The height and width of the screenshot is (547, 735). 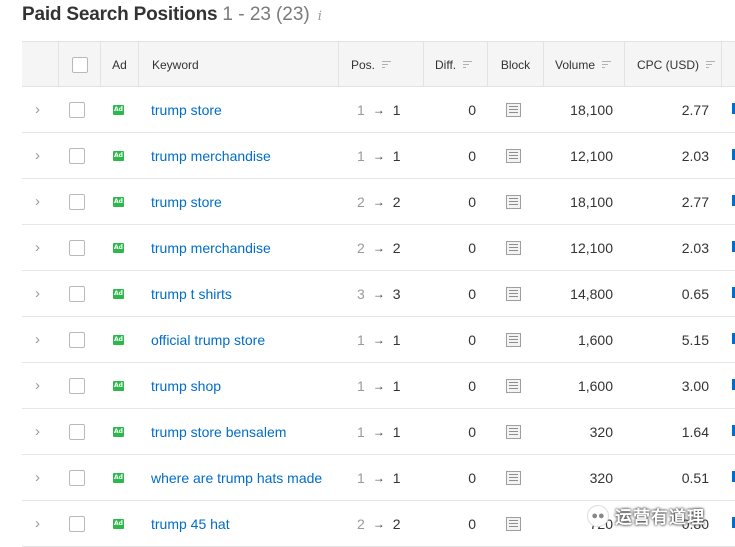 I want to click on keyword-link: trump store bensalem, so click(x=218, y=432).